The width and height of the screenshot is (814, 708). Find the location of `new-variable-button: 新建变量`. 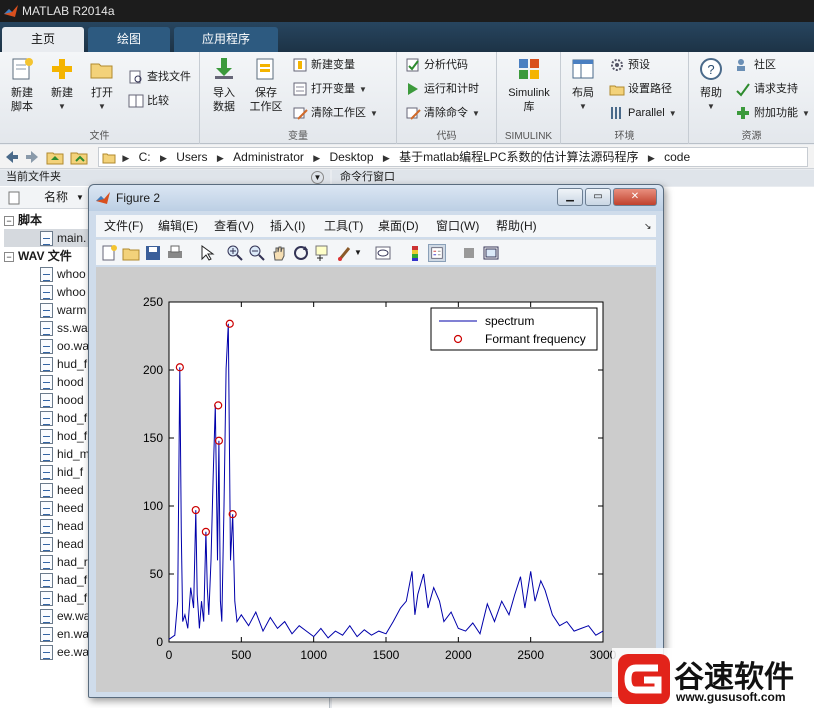

new-variable-button: 新建变量 is located at coordinates (323, 66).